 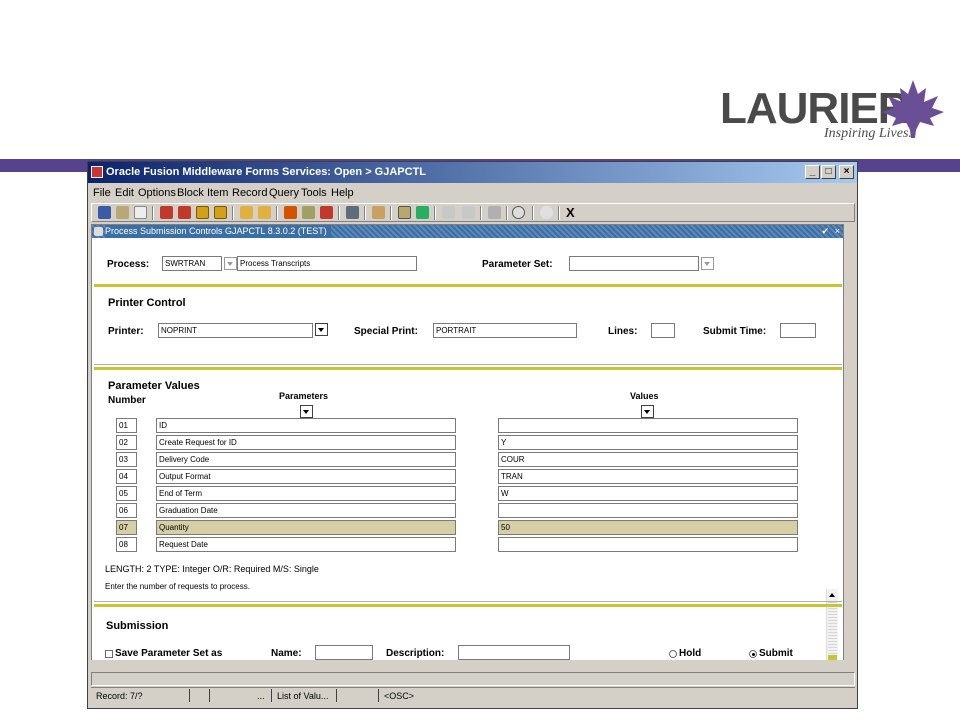 What do you see at coordinates (404, 212) in the screenshot?
I see `search-icon` at bounding box center [404, 212].